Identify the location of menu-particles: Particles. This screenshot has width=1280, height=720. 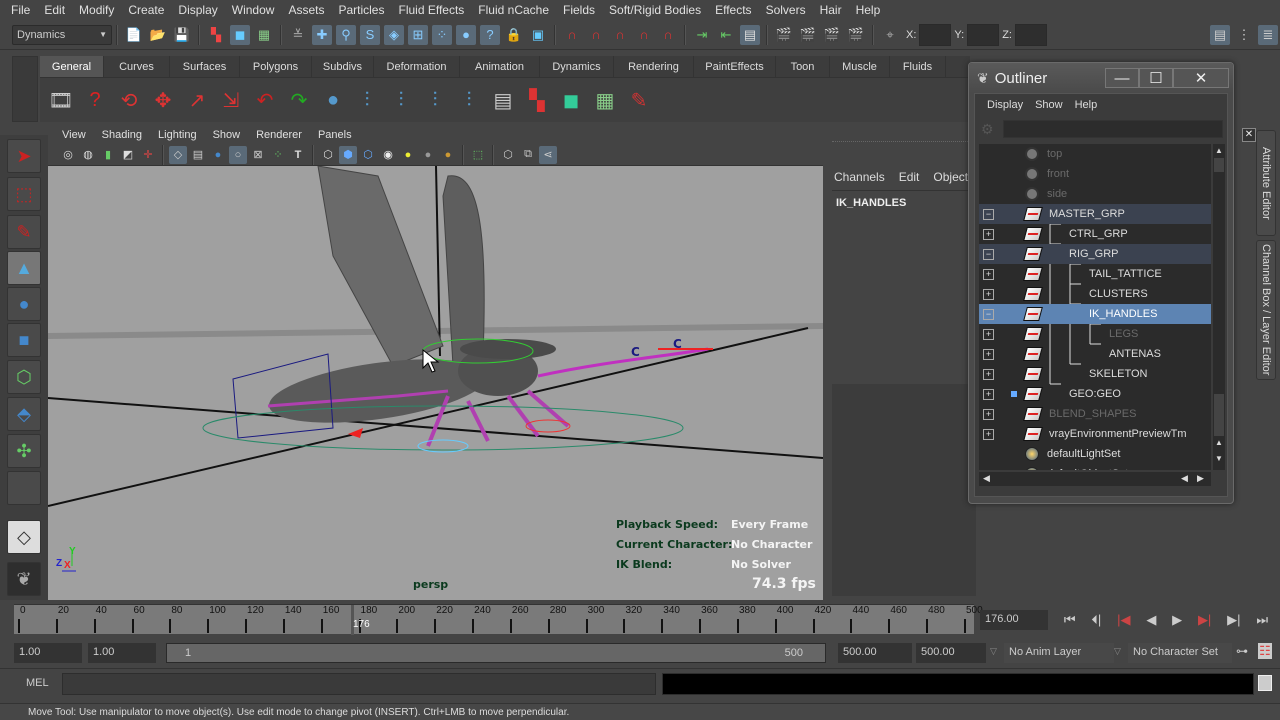
(361, 10).